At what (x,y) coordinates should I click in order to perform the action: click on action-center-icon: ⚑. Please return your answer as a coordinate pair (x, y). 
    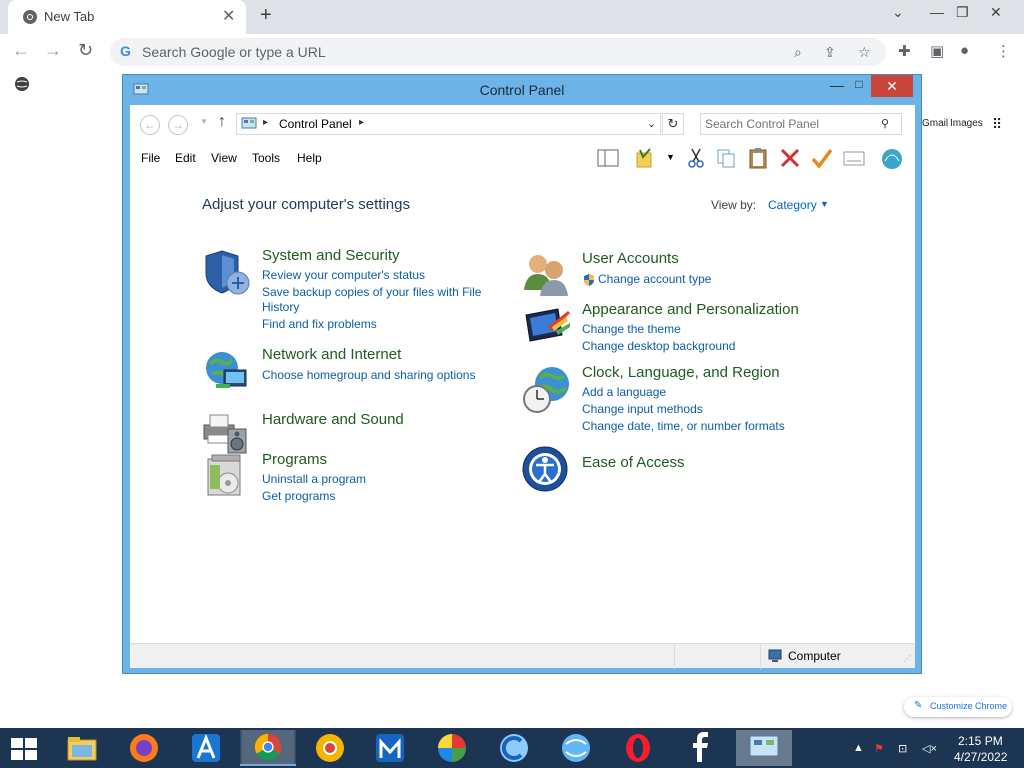
    Looking at the image, I should click on (879, 748).